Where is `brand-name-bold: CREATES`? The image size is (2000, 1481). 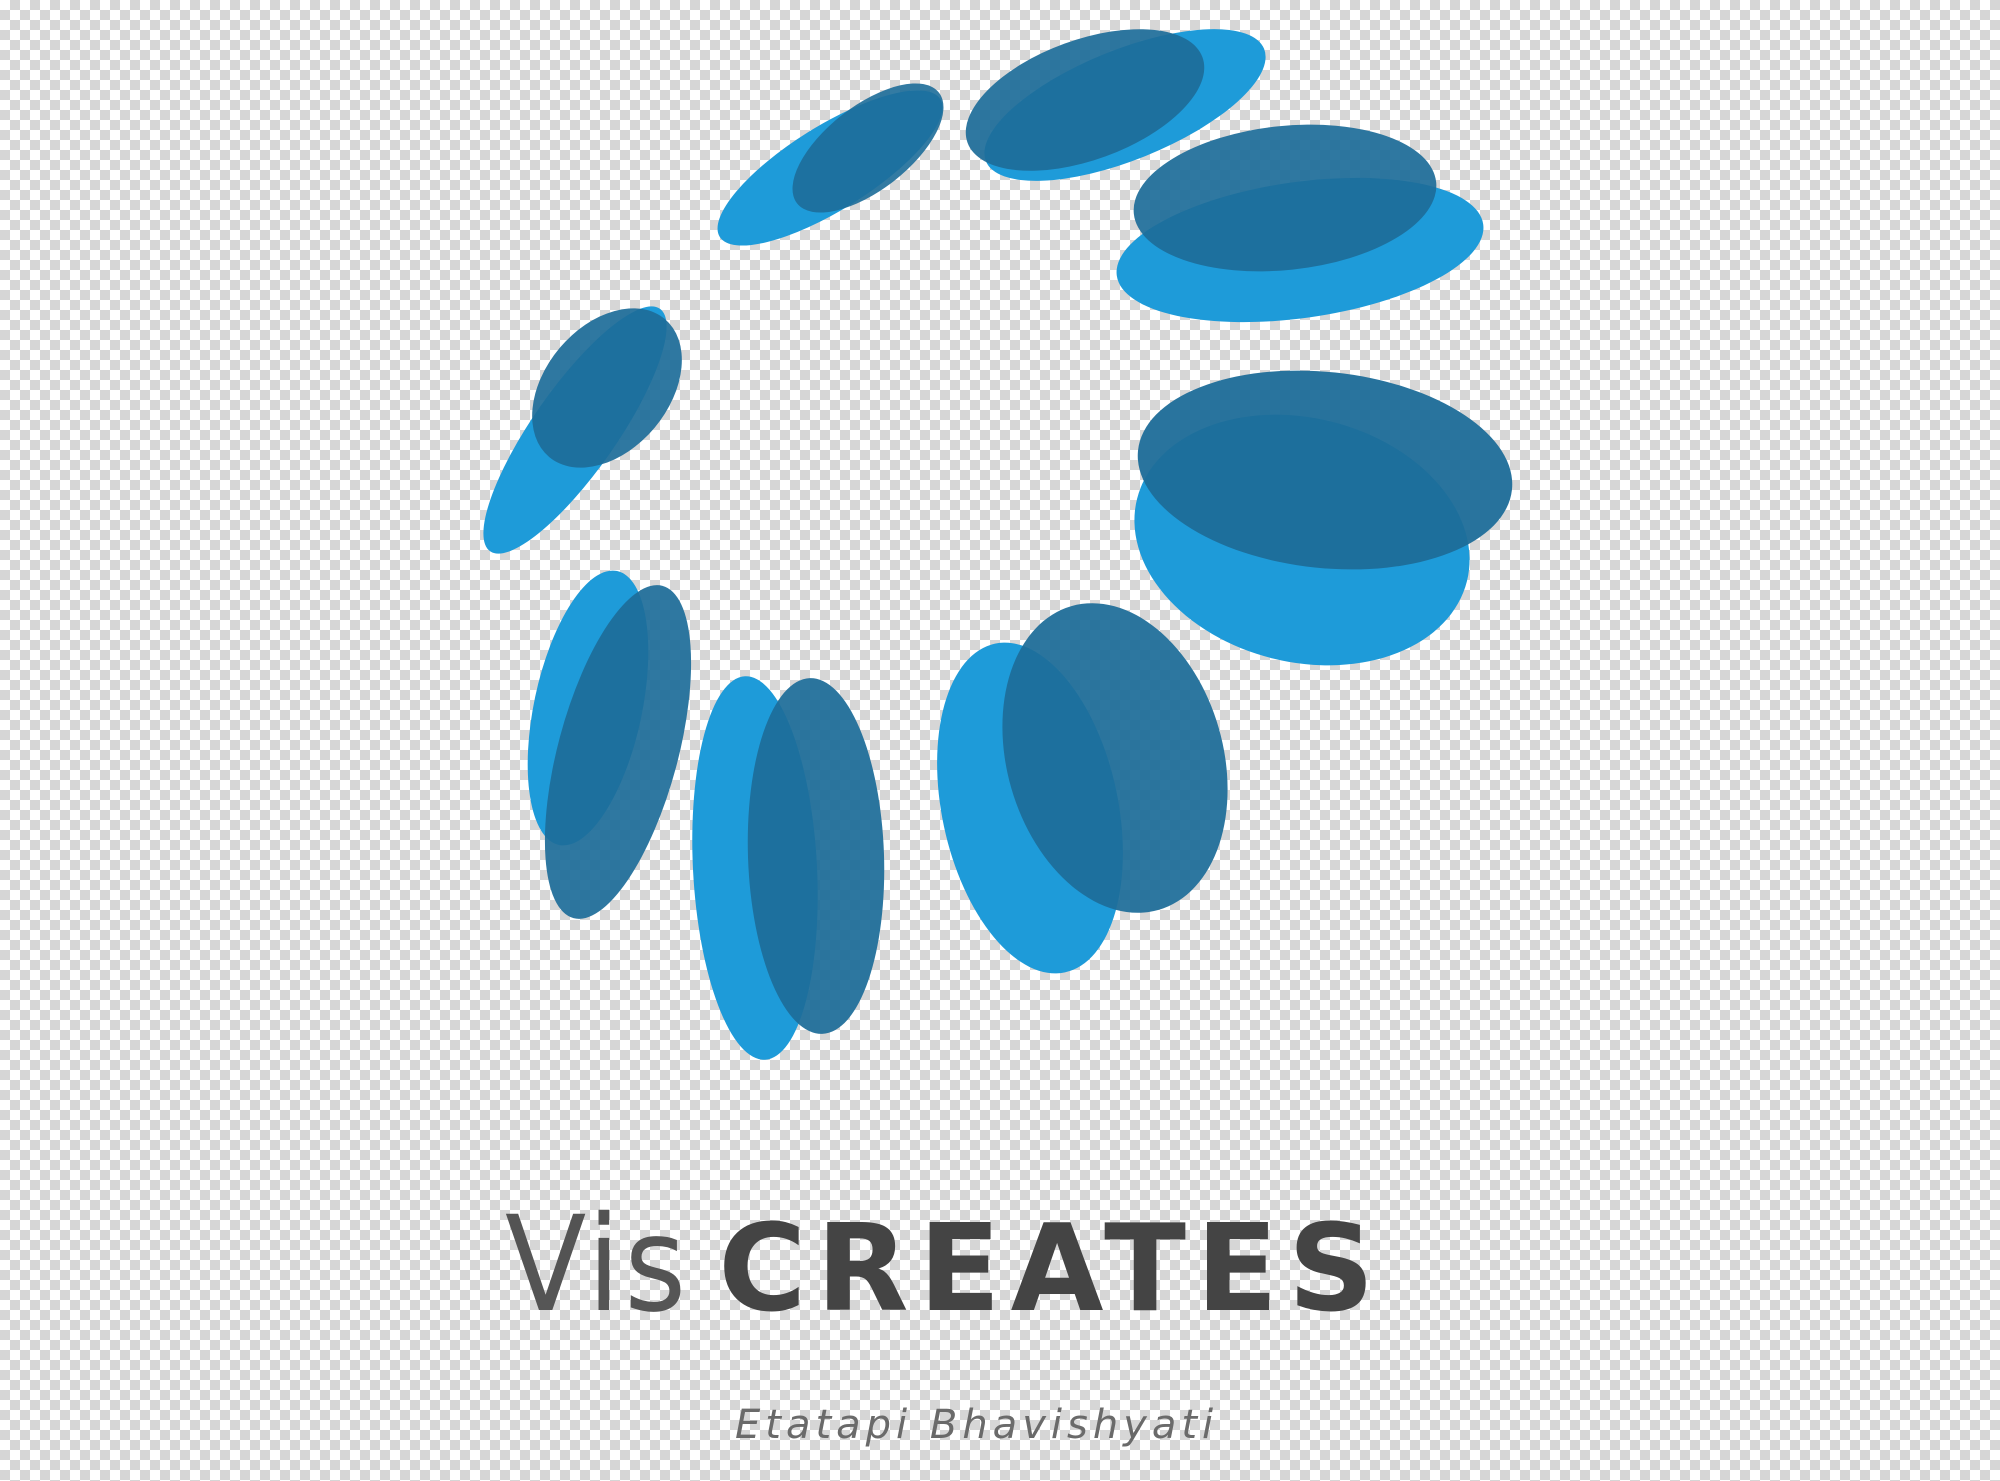
brand-name-bold: CREATES is located at coordinates (1051, 1269).